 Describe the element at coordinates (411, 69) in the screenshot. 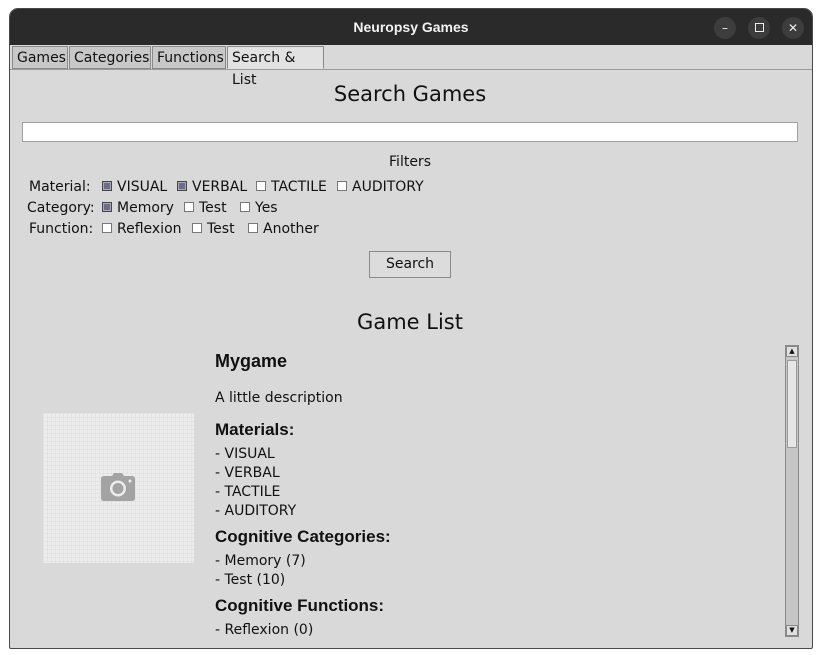

I see `tab-divider` at that location.